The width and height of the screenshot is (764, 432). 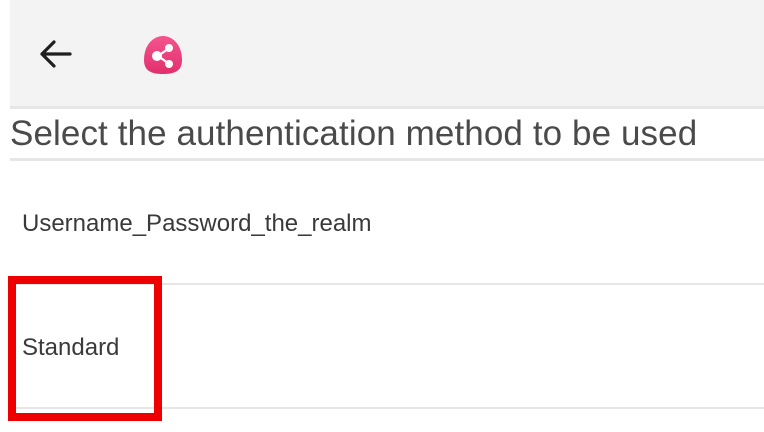 I want to click on share-nodes-icon, so click(x=163, y=55).